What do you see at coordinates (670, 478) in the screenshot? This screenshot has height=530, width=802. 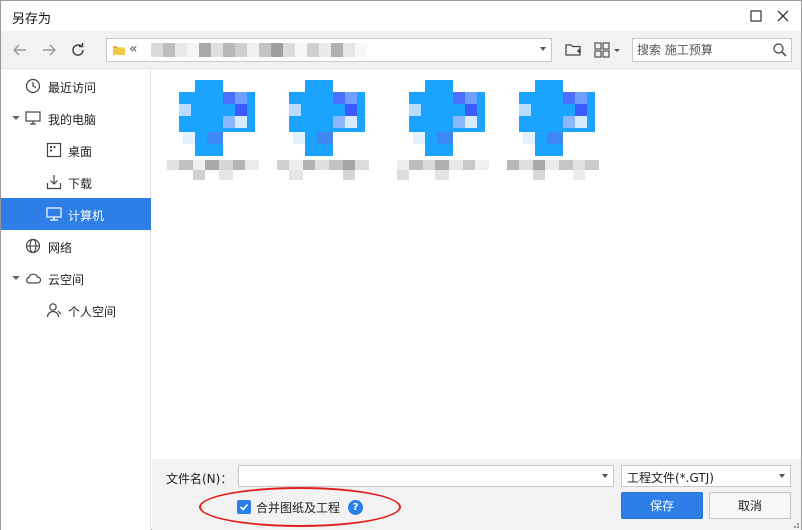 I see `filetype-value: 工程文件(*.GTJ)` at bounding box center [670, 478].